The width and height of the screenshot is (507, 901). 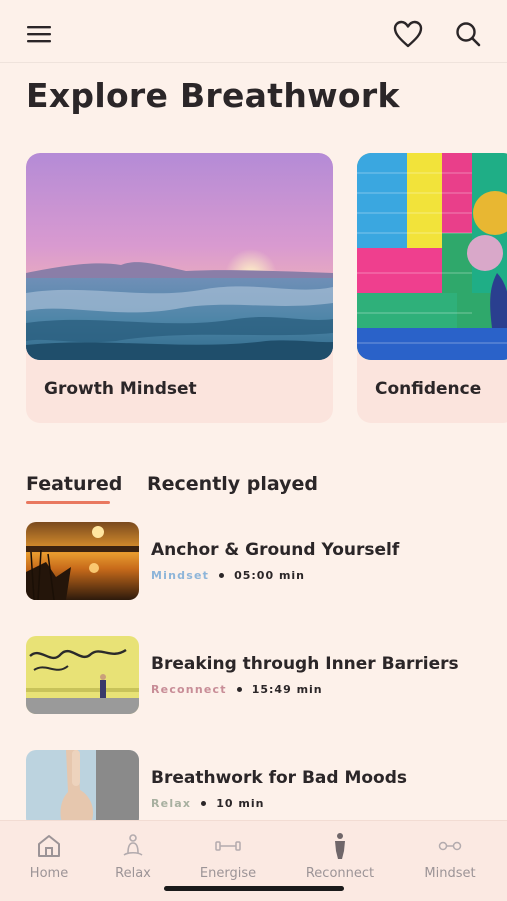 I want to click on favorites-button, so click(x=408, y=34).